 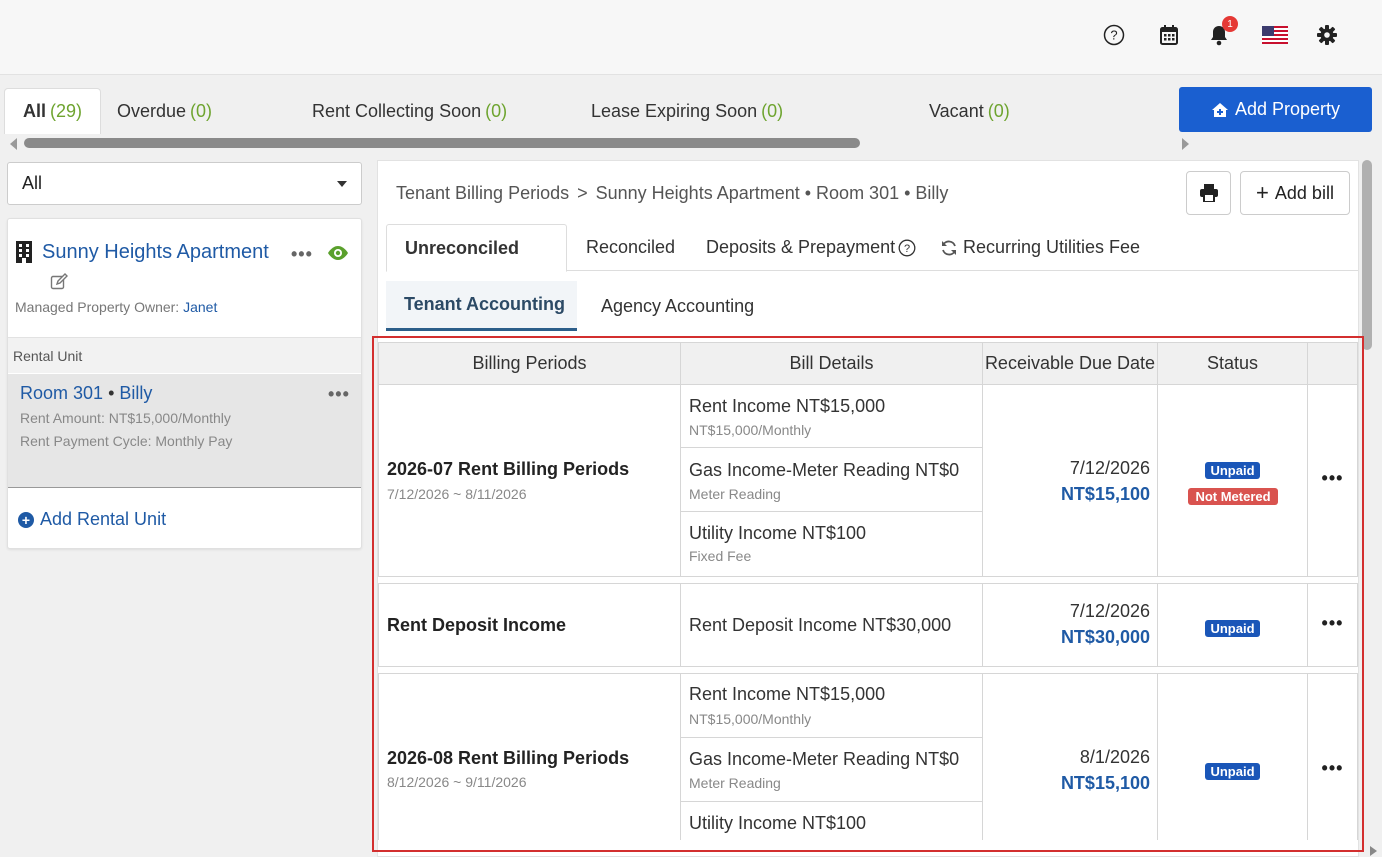 I want to click on tab-label: Reconciled, so click(x=631, y=247).